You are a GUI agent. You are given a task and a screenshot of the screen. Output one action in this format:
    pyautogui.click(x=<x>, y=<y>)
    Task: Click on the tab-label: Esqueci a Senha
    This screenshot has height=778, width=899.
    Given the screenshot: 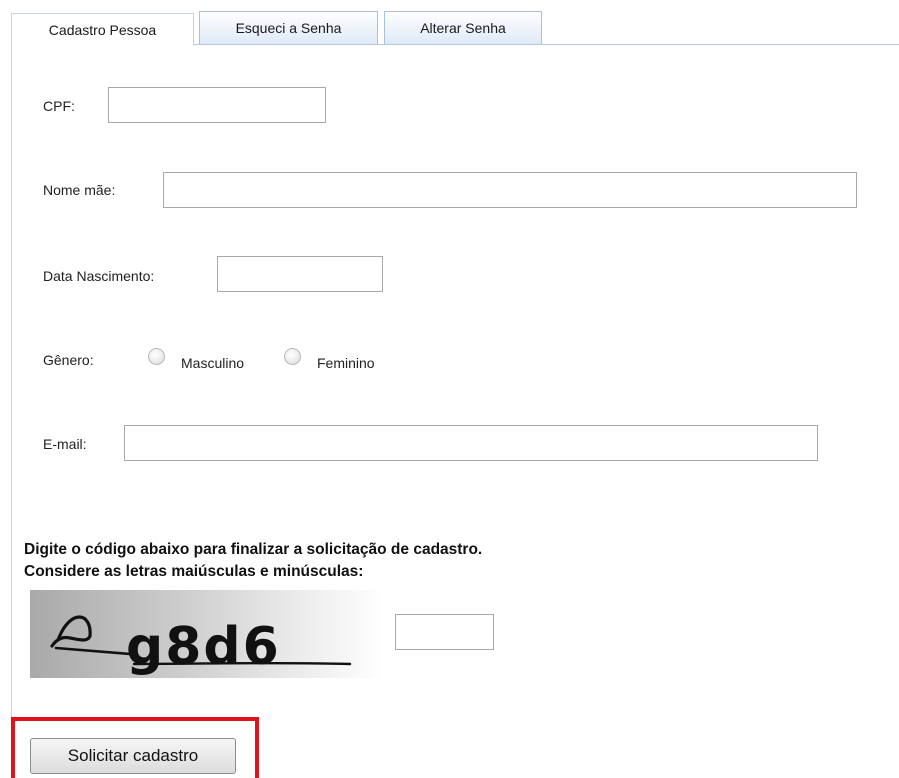 What is the action you would take?
    pyautogui.click(x=288, y=28)
    